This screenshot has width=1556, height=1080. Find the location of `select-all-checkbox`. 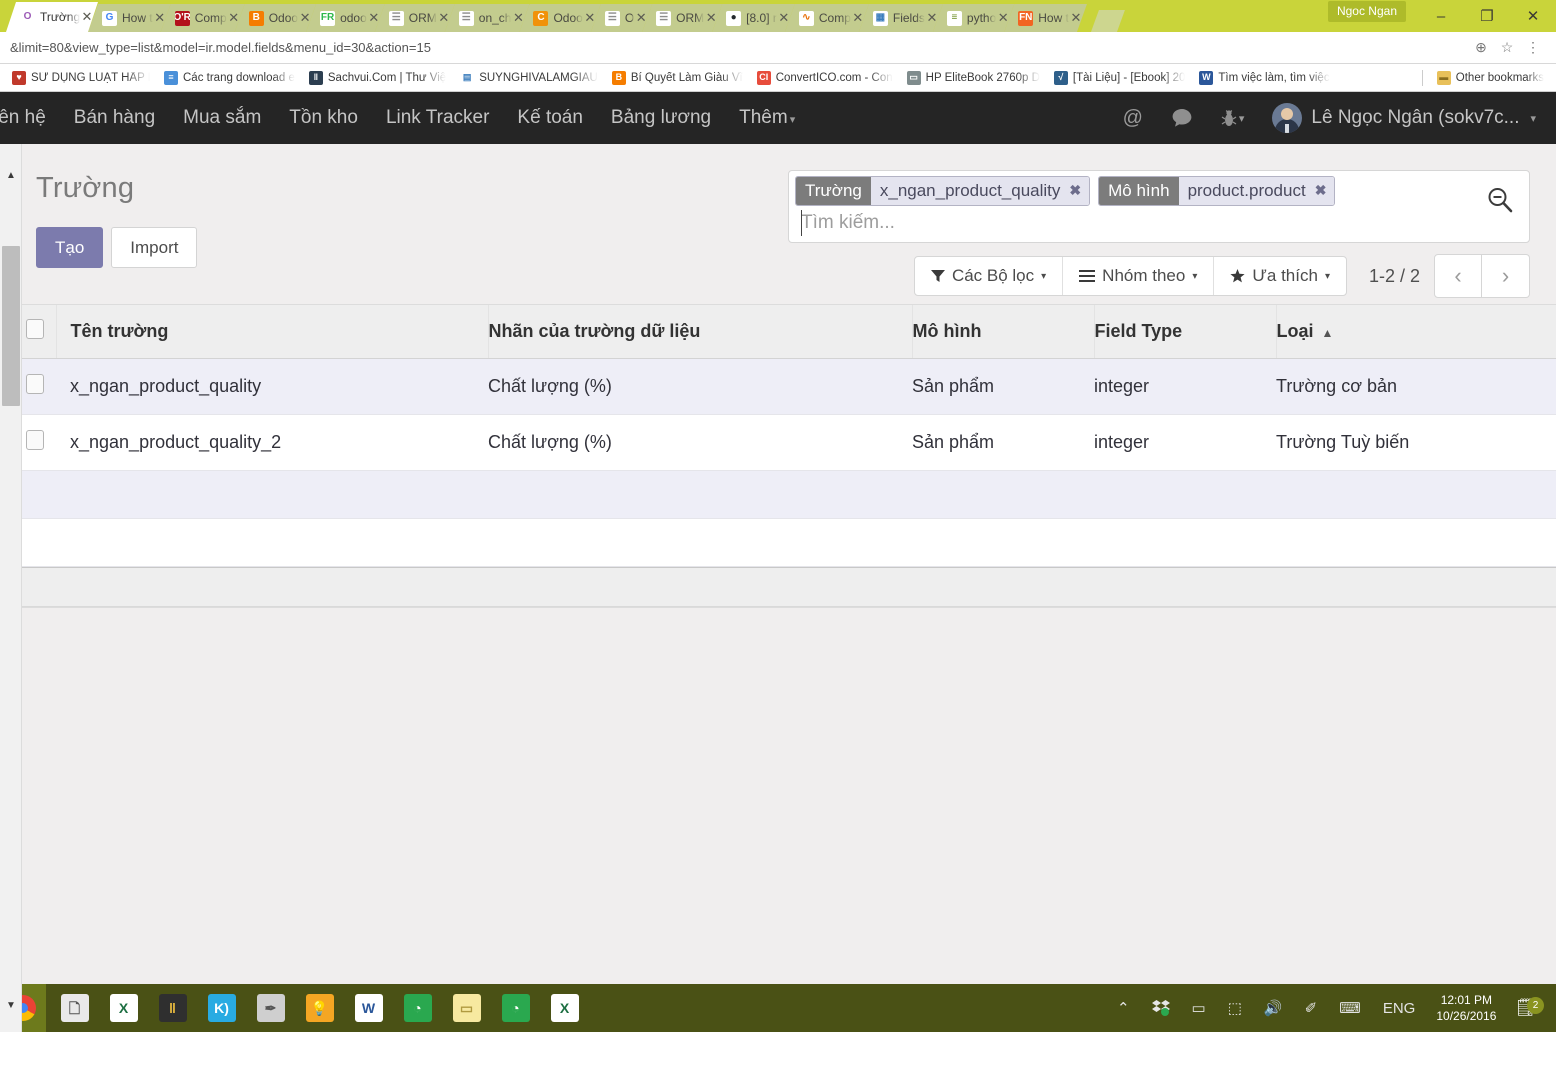

select-all-checkbox is located at coordinates (35, 329).